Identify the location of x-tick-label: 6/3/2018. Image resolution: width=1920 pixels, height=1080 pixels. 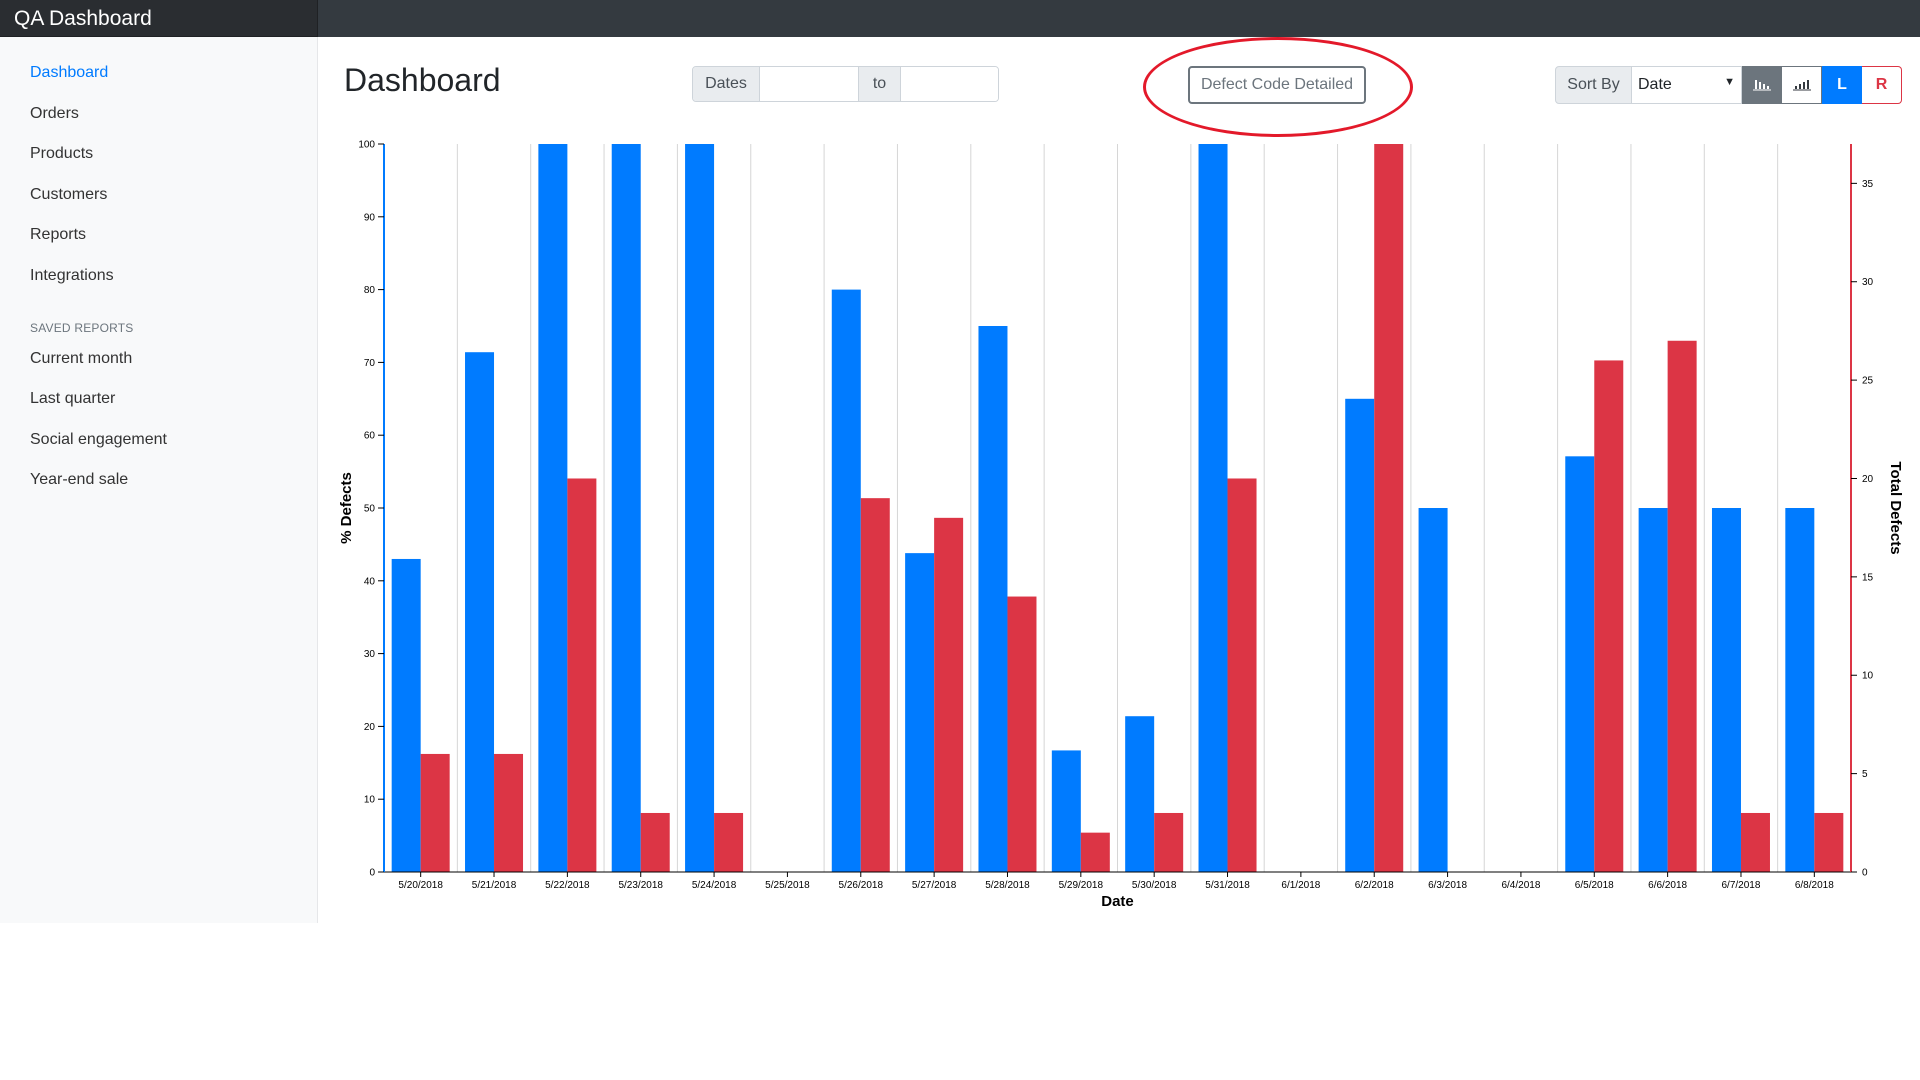
(1447, 885).